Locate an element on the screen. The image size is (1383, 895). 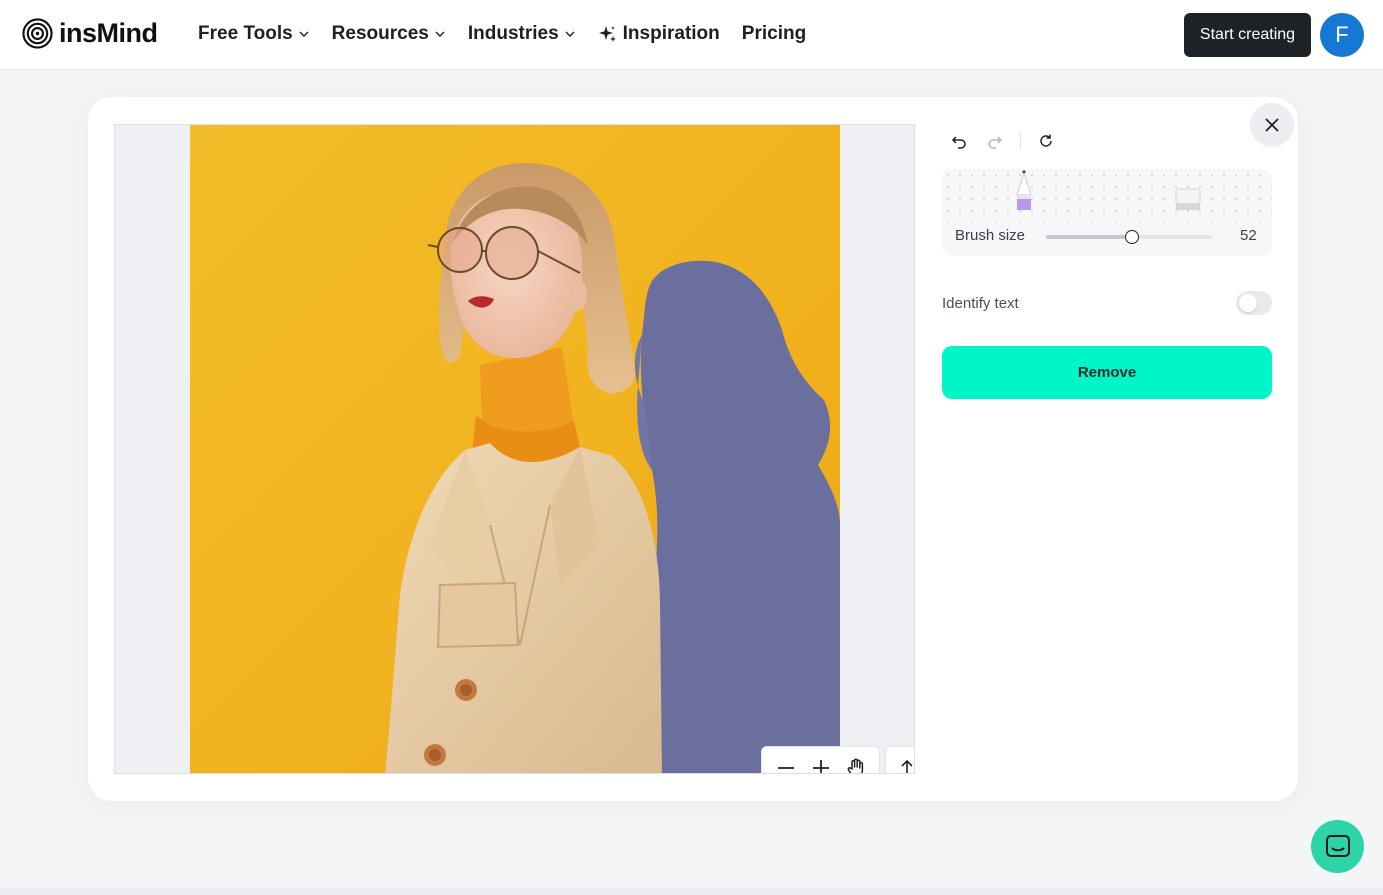
logo-text: insMind is located at coordinates (108, 33).